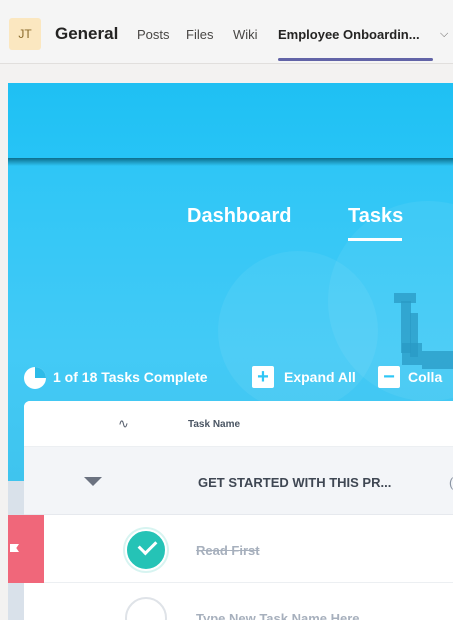 Image resolution: width=453 pixels, height=620 pixels. Describe the element at coordinates (451, 482) in the screenshot. I see `group-extra: (` at that location.